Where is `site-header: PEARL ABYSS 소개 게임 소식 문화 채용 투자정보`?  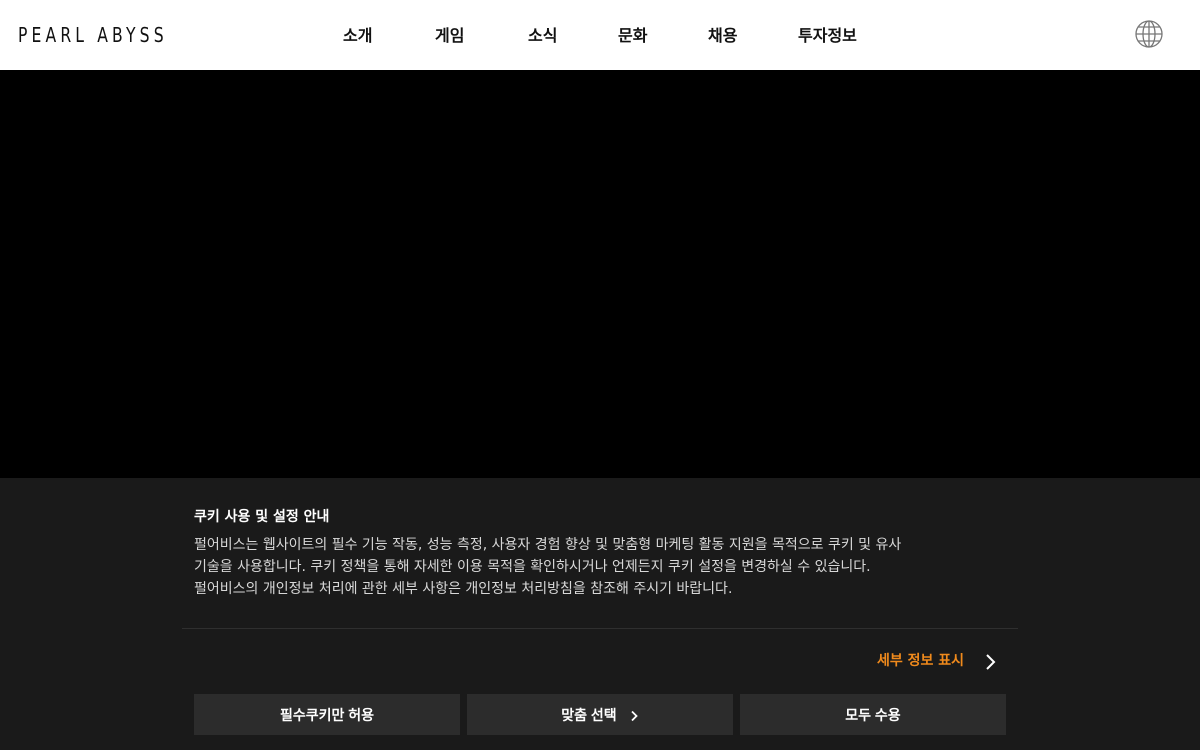
site-header: PEARL ABYSS 소개 게임 소식 문화 채용 투자정보 is located at coordinates (600, 35).